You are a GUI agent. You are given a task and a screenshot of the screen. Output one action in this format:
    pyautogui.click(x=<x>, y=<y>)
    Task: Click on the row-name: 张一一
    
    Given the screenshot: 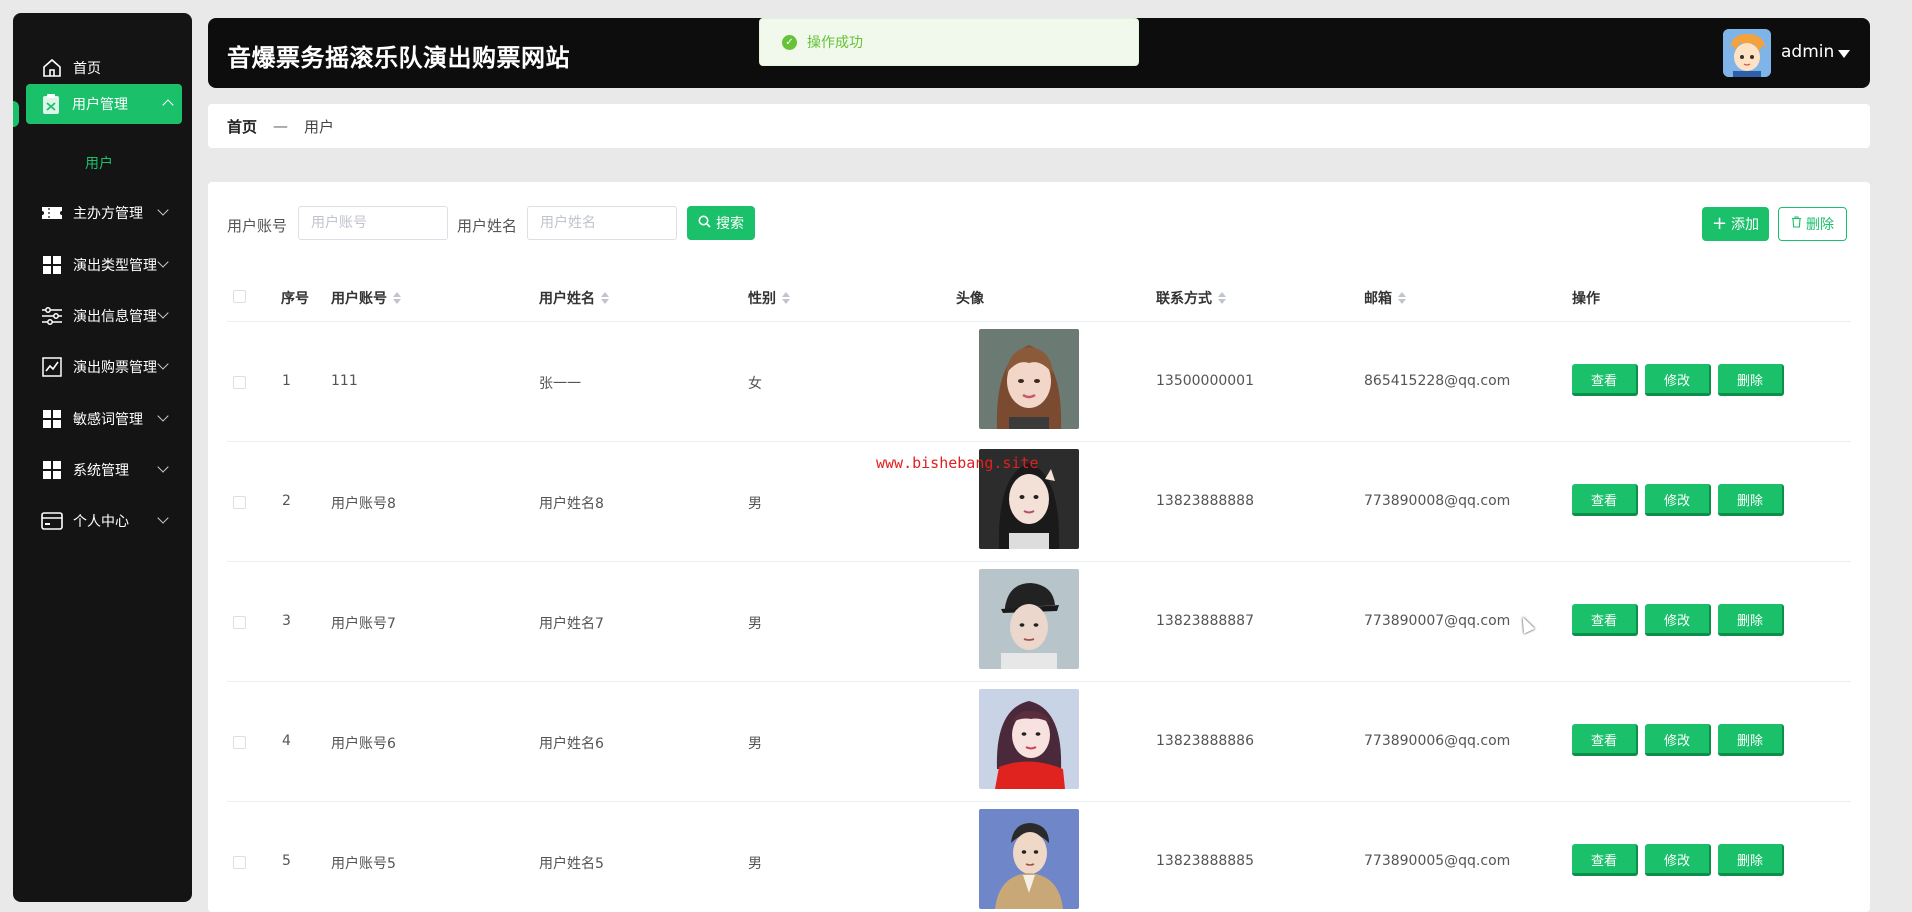 What is the action you would take?
    pyautogui.click(x=560, y=384)
    